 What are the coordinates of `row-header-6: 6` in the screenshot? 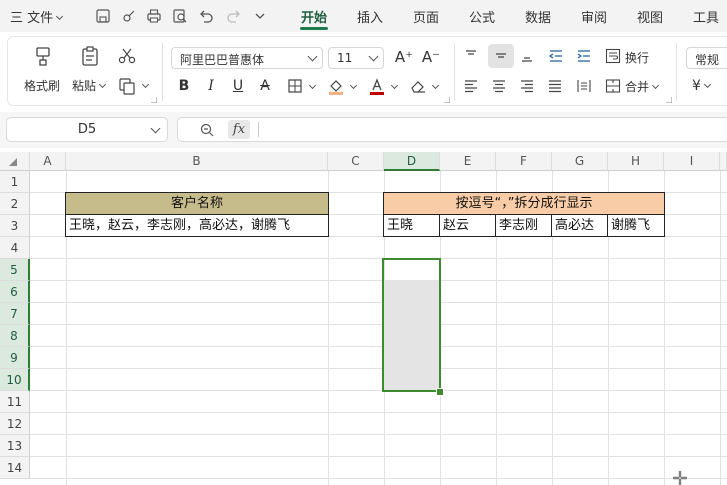 It's located at (15, 292).